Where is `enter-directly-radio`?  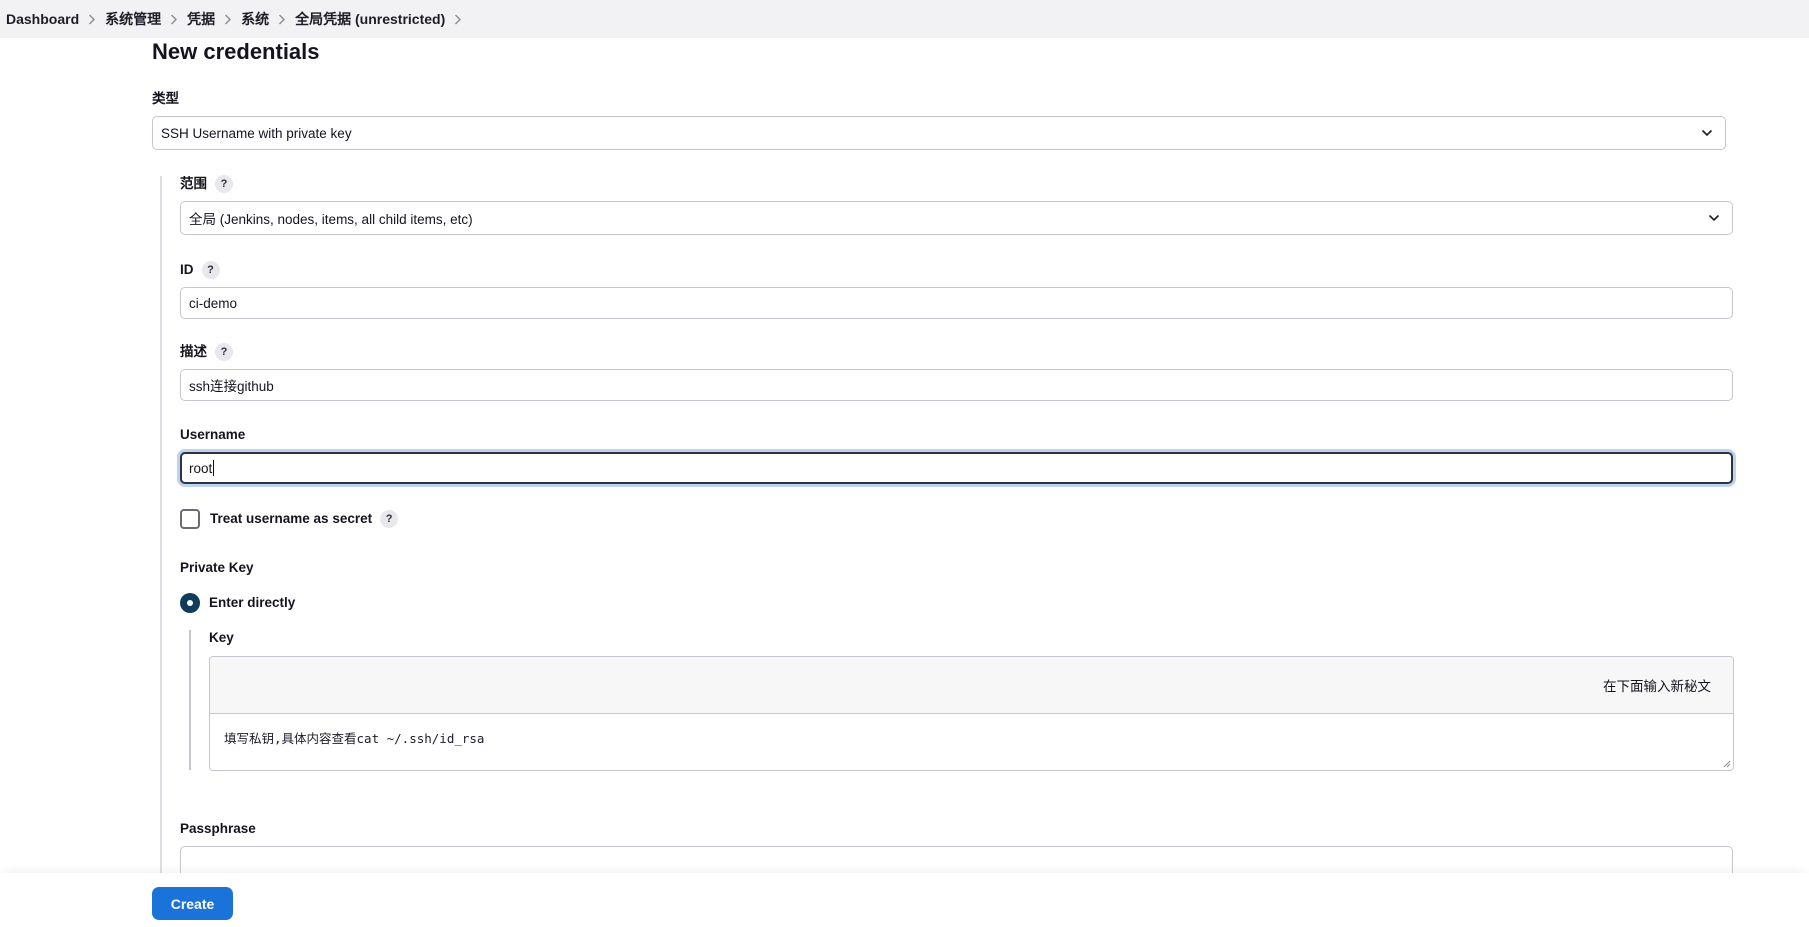 enter-directly-radio is located at coordinates (190, 603).